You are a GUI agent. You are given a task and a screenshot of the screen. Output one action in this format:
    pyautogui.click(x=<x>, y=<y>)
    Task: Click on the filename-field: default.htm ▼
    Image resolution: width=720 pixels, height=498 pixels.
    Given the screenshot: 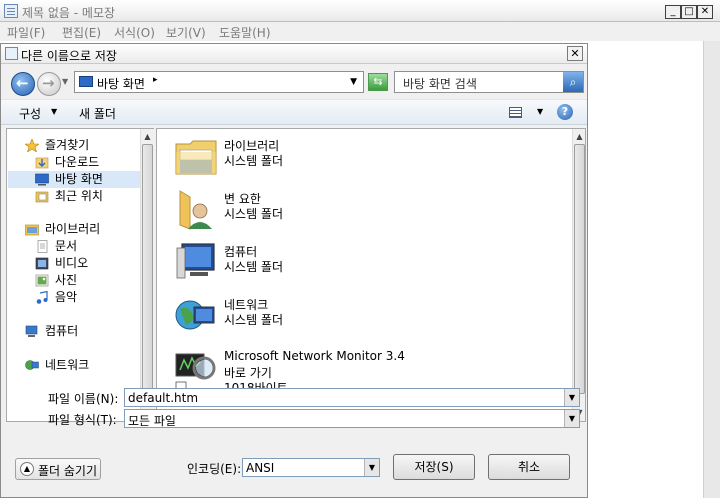 What is the action you would take?
    pyautogui.click(x=352, y=397)
    